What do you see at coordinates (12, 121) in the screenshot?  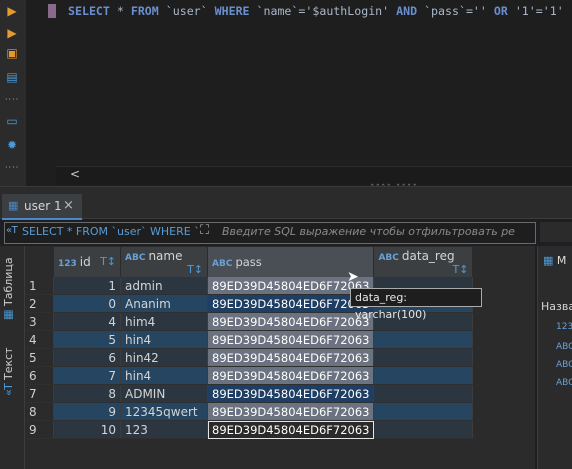 I see `terminal-icon: ▭` at bounding box center [12, 121].